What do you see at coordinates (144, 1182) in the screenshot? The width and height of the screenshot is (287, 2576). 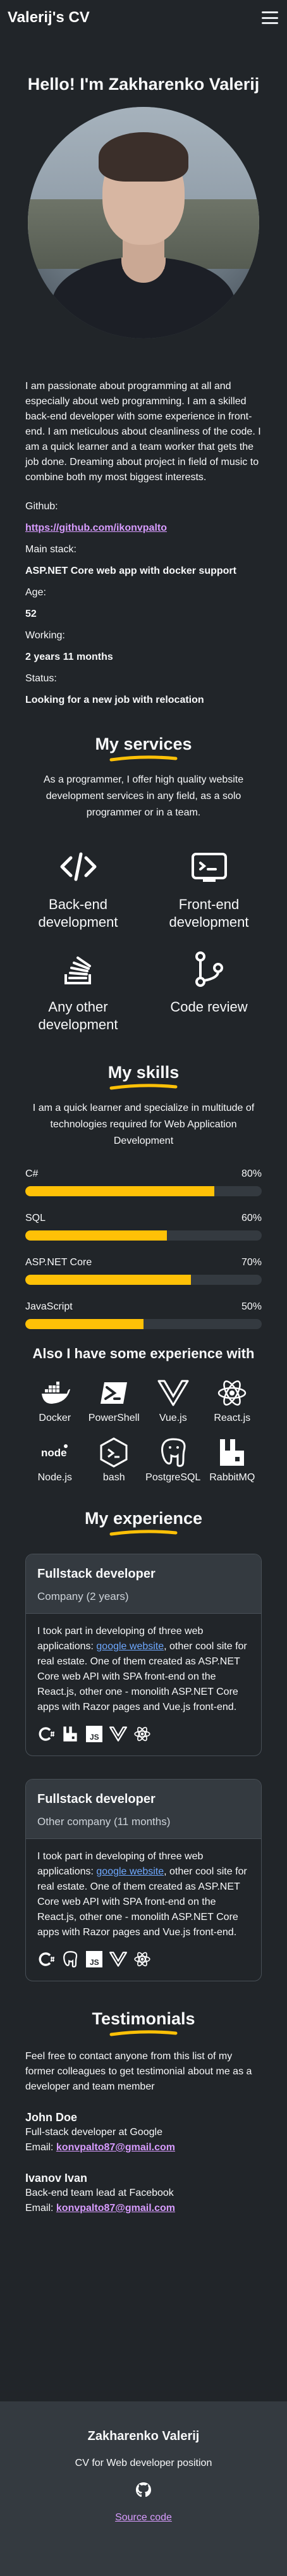 I see `skill-item: C# 80%` at bounding box center [144, 1182].